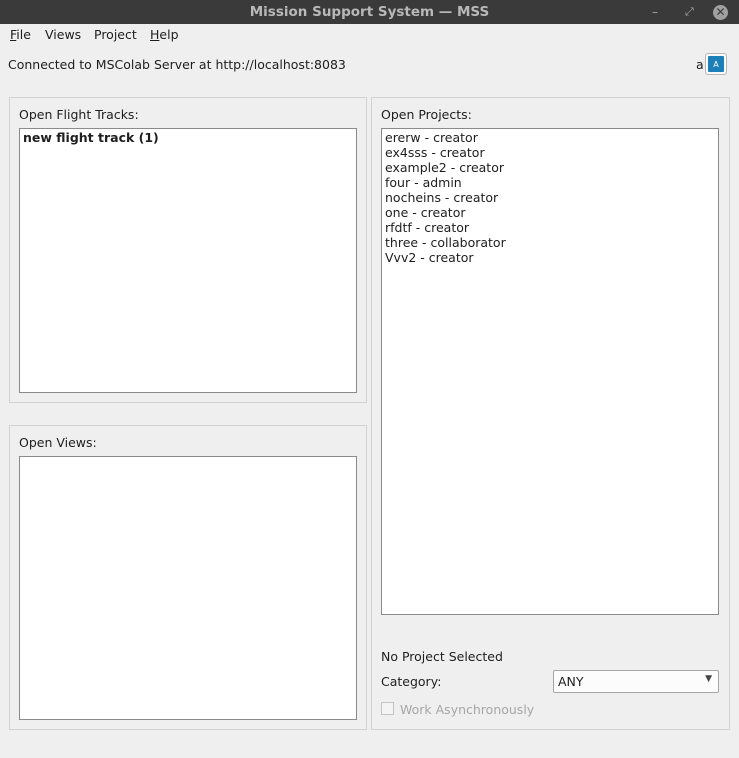 Image resolution: width=739 pixels, height=758 pixels. I want to click on list-item: new flight track (1), so click(188, 137).